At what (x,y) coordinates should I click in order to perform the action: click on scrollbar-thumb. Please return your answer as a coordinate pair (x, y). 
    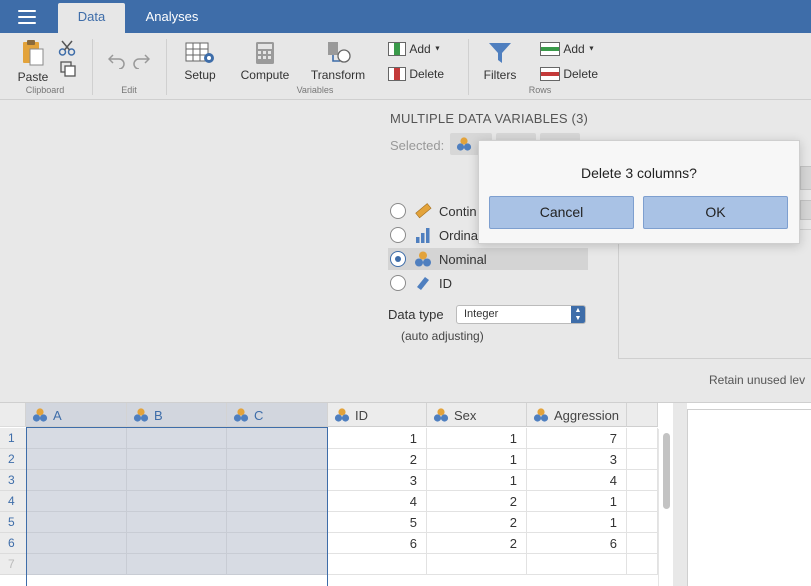
    Looking at the image, I should click on (666, 471).